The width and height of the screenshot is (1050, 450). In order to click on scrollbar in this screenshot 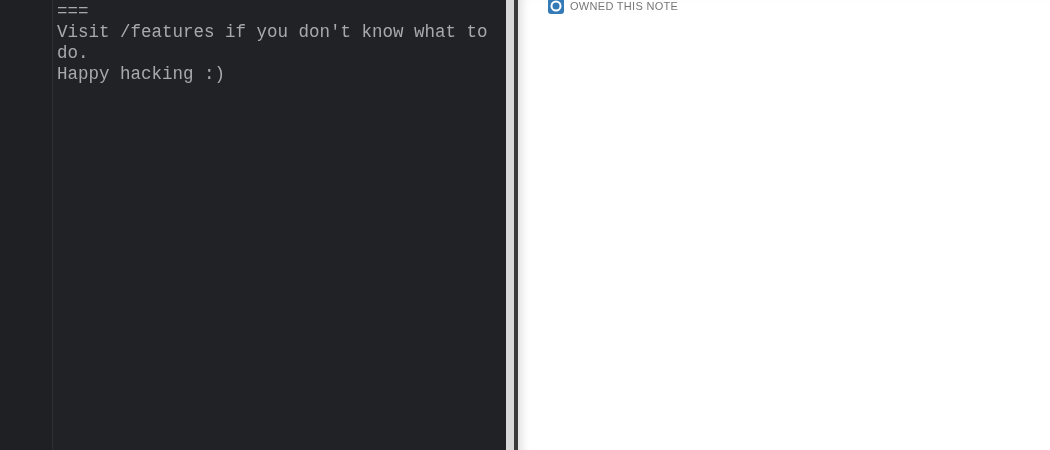, I will do `click(512, 225)`.